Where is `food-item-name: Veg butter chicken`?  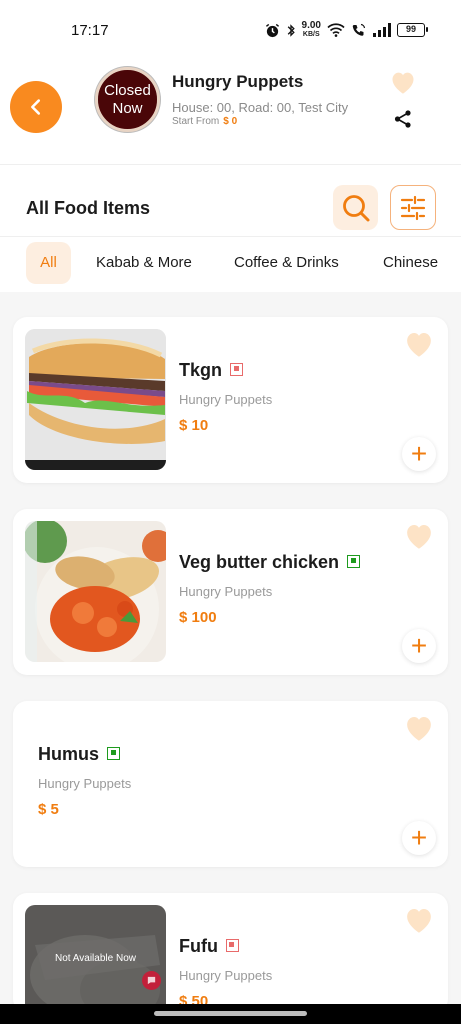 food-item-name: Veg butter chicken is located at coordinates (270, 562).